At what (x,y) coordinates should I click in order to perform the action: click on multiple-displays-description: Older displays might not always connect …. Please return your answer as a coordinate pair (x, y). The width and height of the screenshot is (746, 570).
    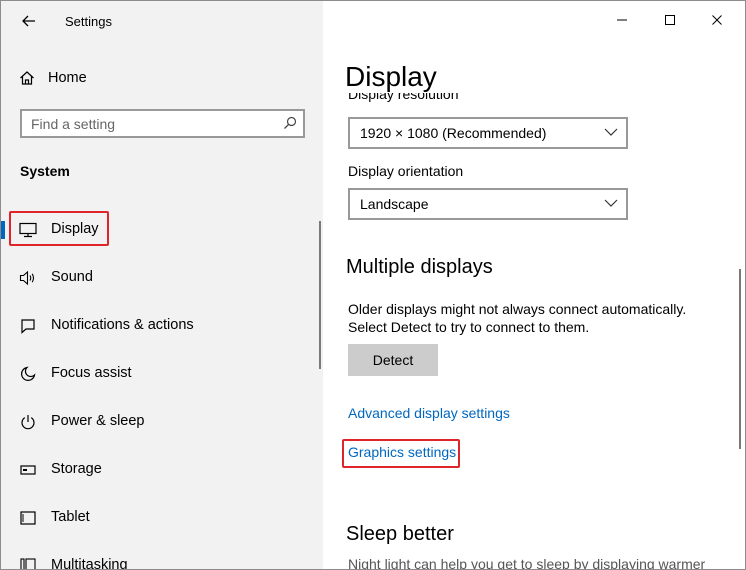
    Looking at the image, I should click on (533, 318).